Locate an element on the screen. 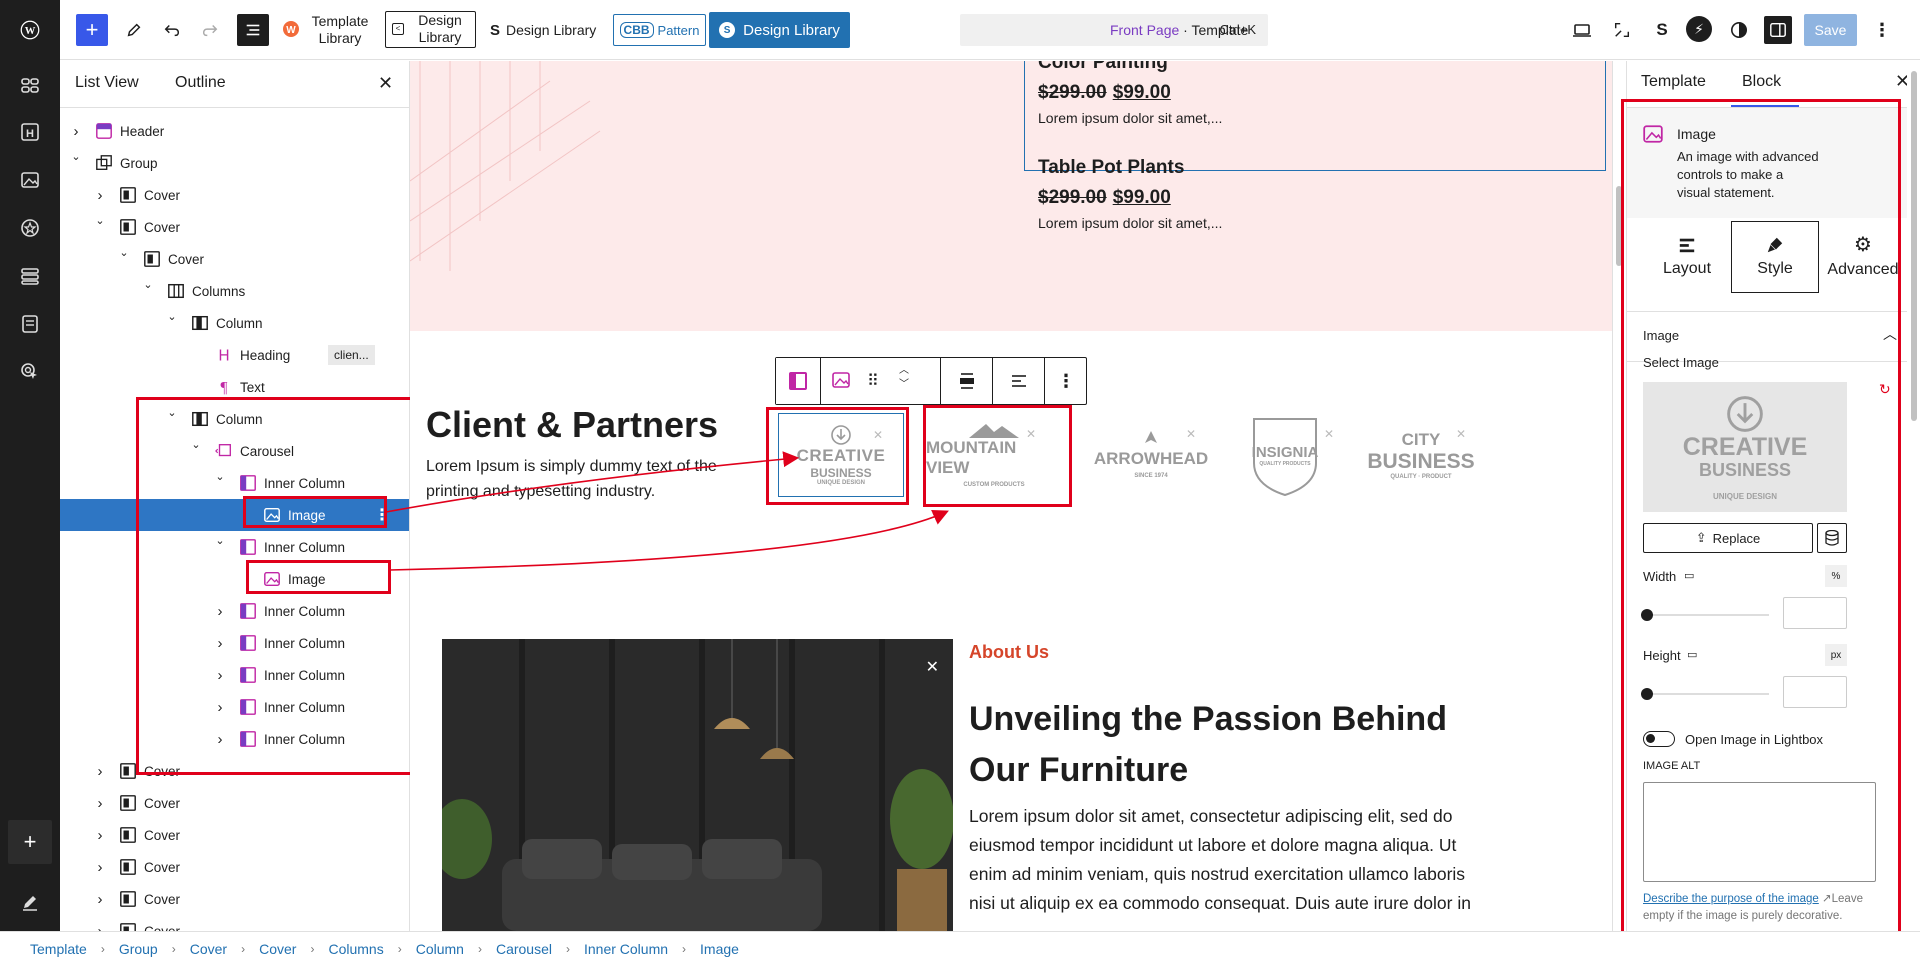 Image resolution: width=1920 pixels, height=966 pixels. align-wide-icon is located at coordinates (967, 381).